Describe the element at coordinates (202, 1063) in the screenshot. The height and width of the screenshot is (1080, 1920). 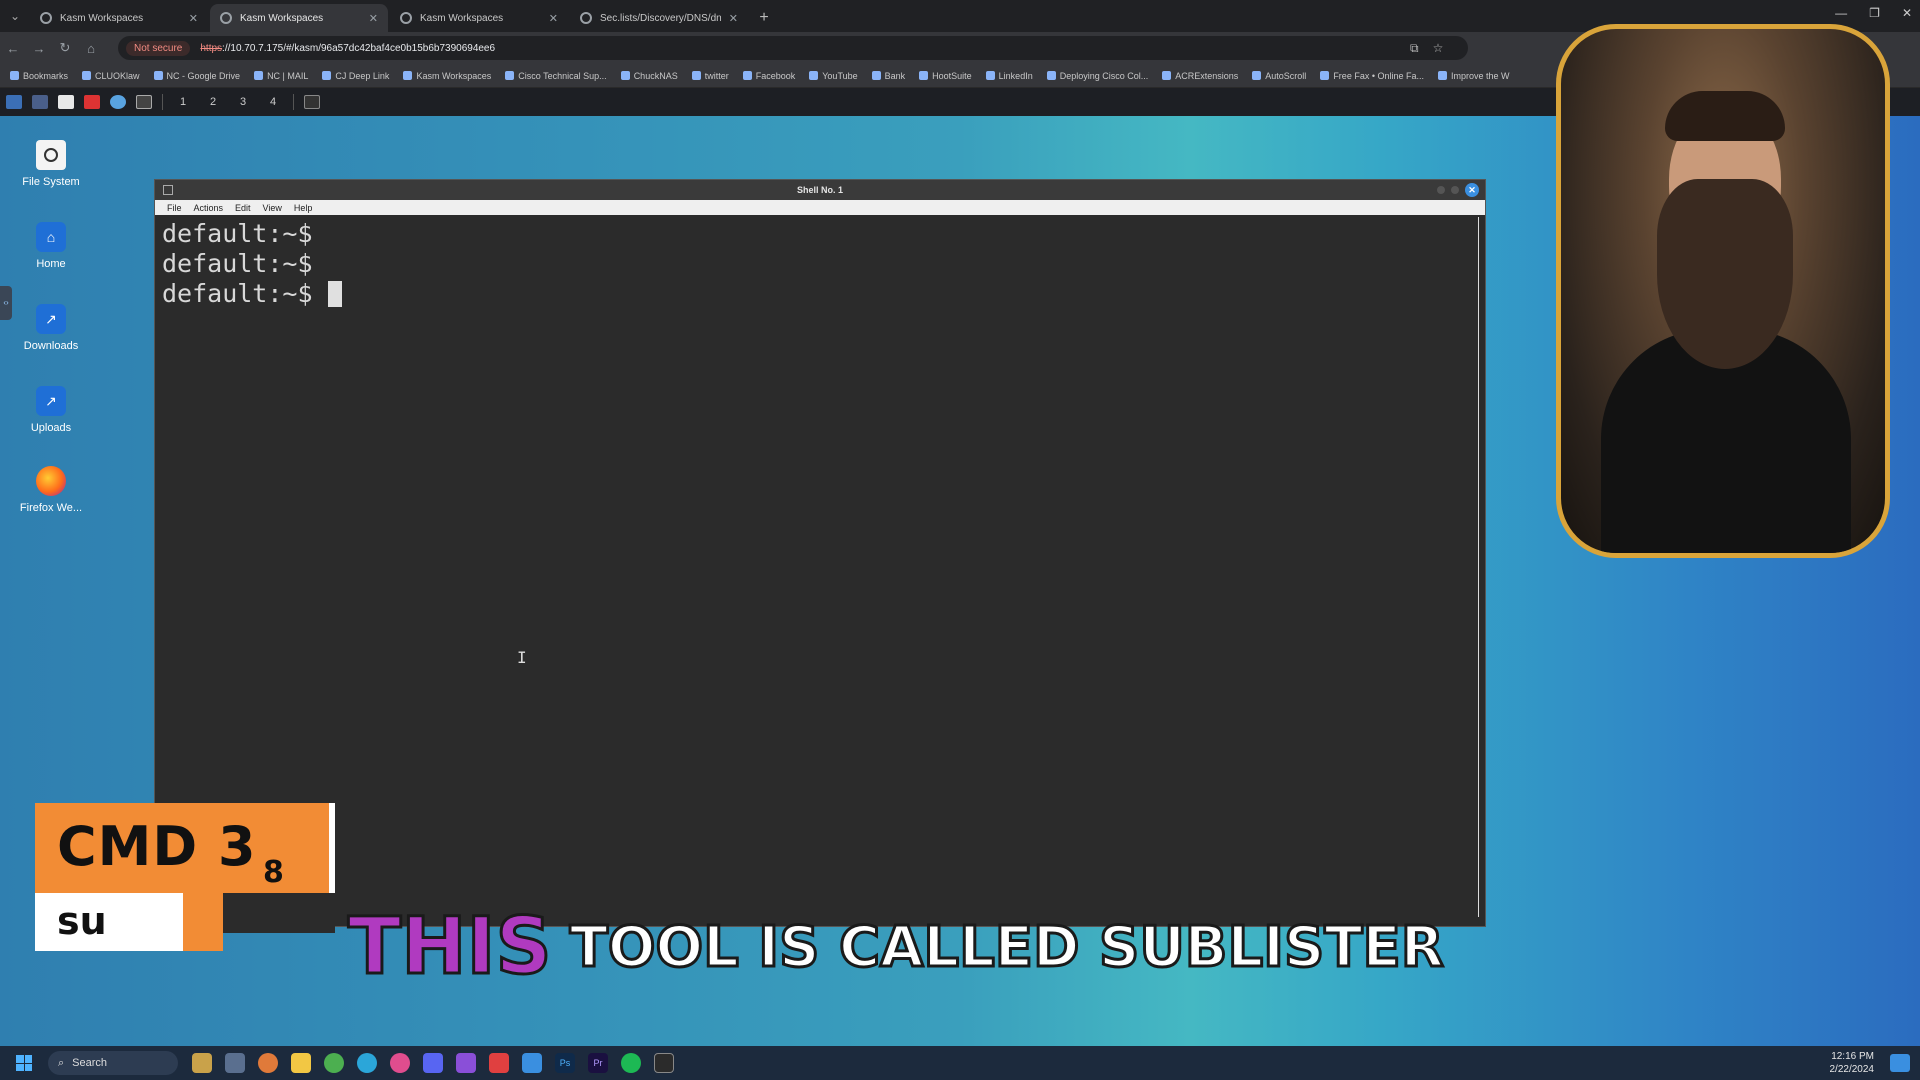
I see `widget-icon` at that location.